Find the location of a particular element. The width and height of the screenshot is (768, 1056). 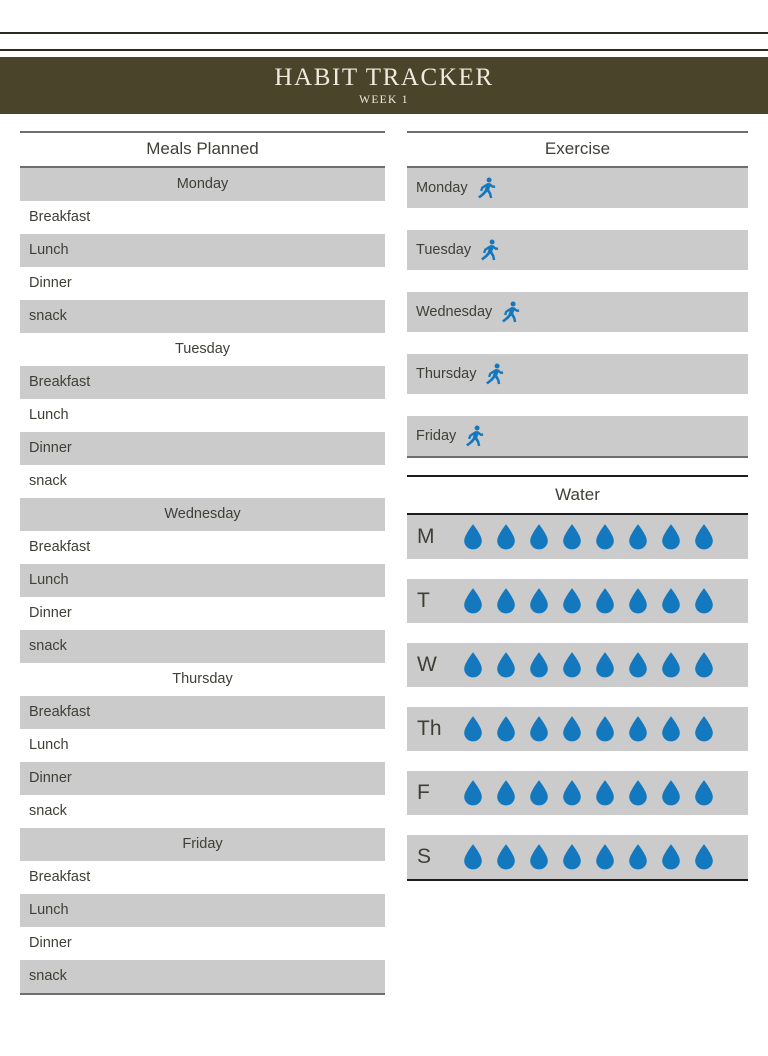

meals-day-header: Friday is located at coordinates (202, 844).